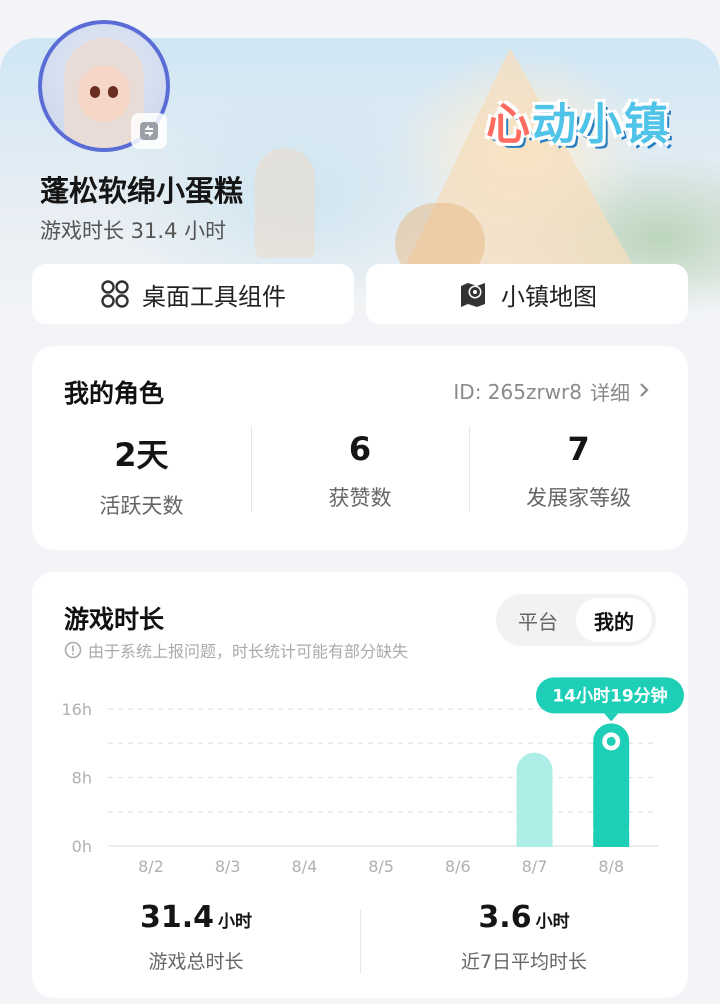 The height and width of the screenshot is (1004, 720). What do you see at coordinates (524, 962) in the screenshot?
I see `summary-average-label: 近7日平均时长` at bounding box center [524, 962].